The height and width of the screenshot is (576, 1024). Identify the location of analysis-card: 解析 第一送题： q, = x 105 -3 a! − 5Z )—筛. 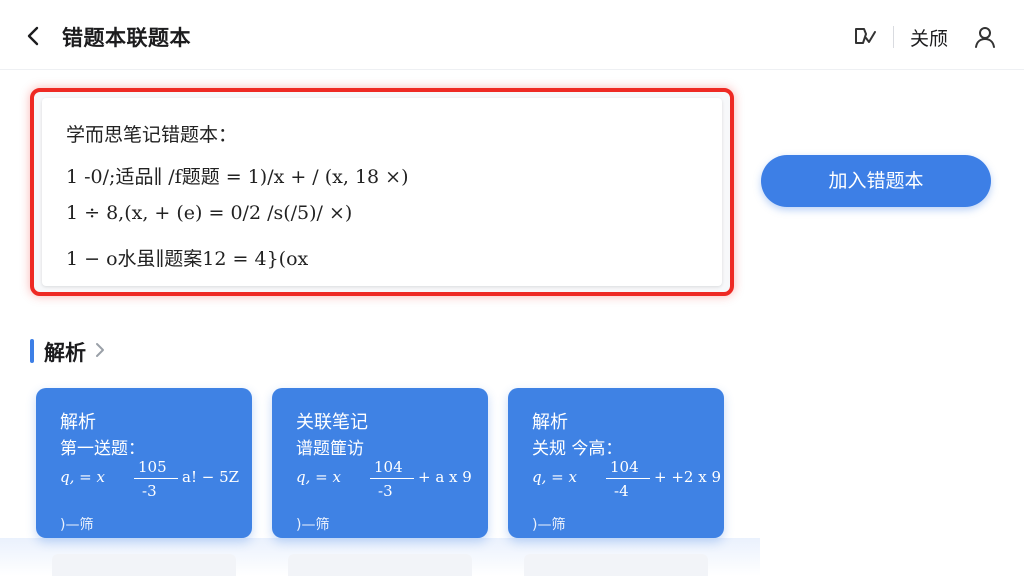
(144, 463).